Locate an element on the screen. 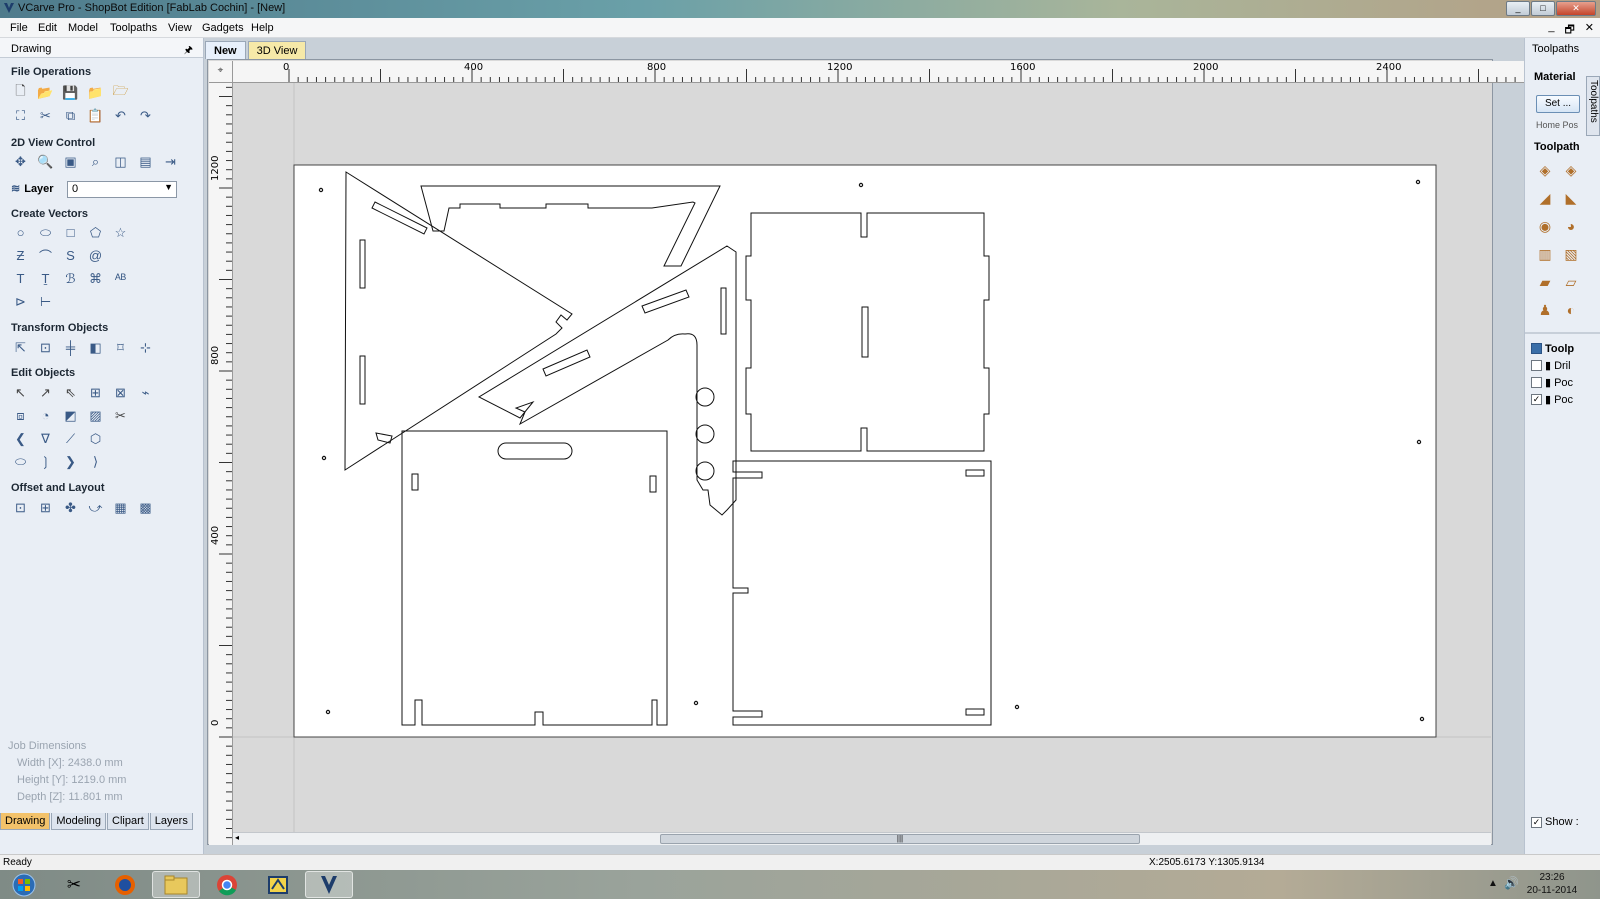 Image resolution: width=1600 pixels, height=899 pixels. snap-grid-icon: ⇥ is located at coordinates (170, 161).